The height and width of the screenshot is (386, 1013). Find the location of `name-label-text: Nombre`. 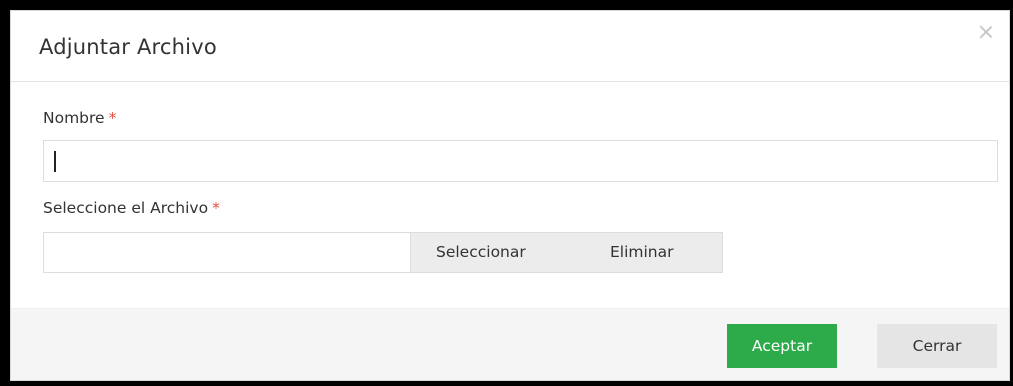

name-label-text: Nombre is located at coordinates (74, 118).